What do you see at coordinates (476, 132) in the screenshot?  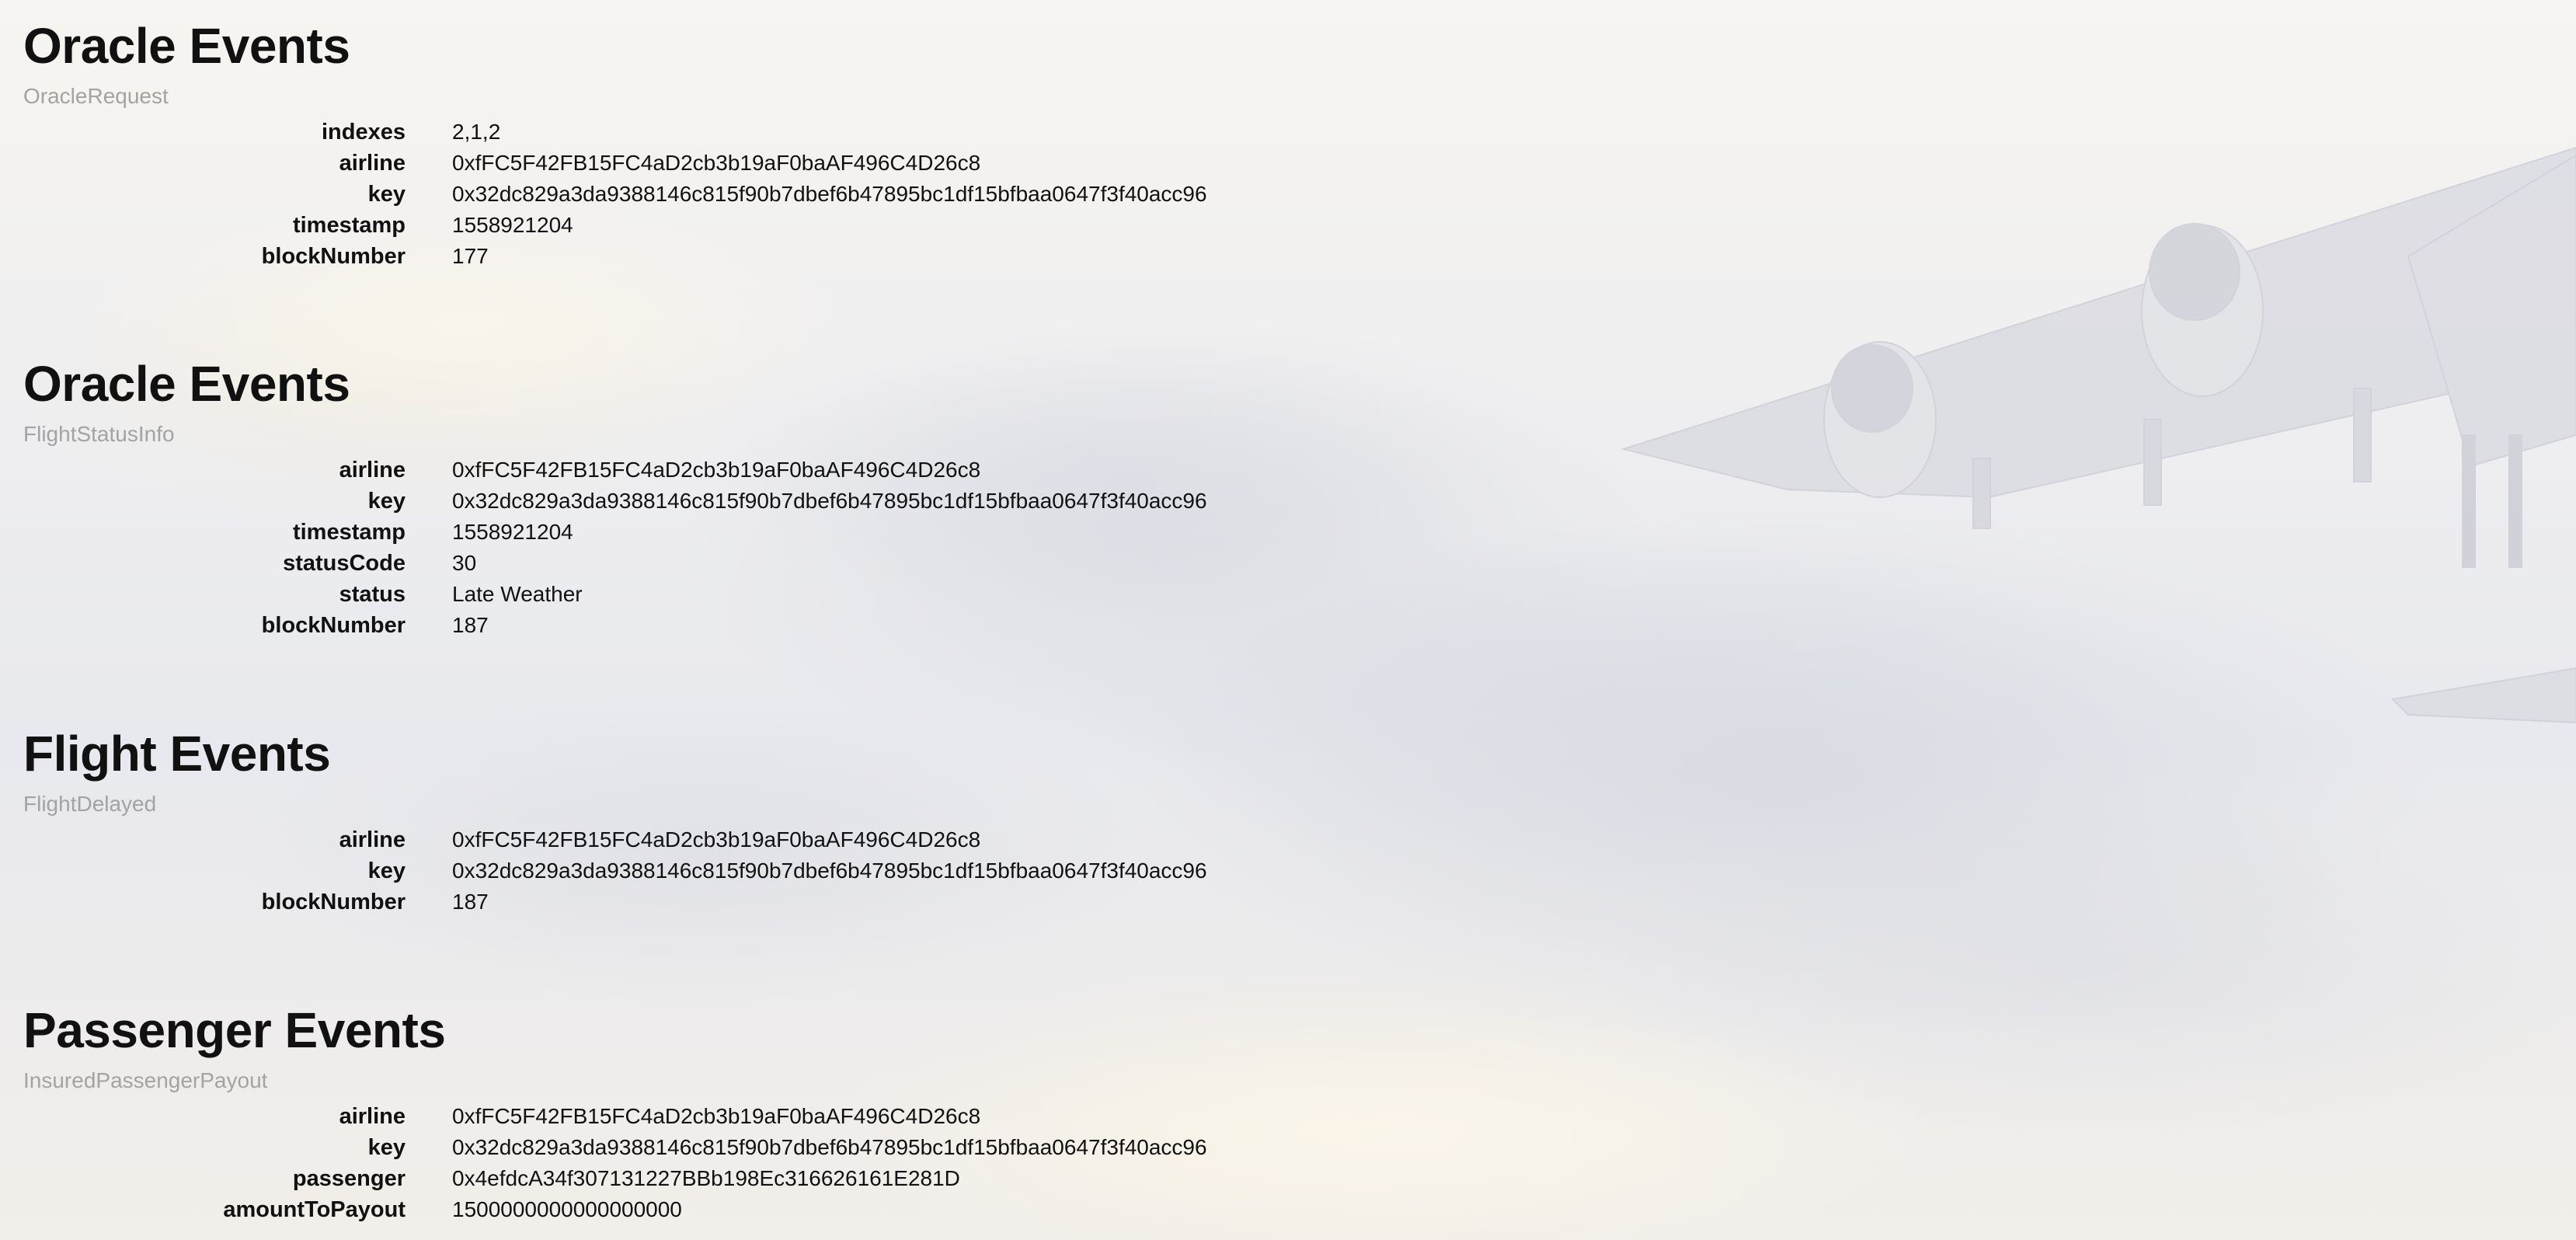 I see `field-value: 2,1,2` at bounding box center [476, 132].